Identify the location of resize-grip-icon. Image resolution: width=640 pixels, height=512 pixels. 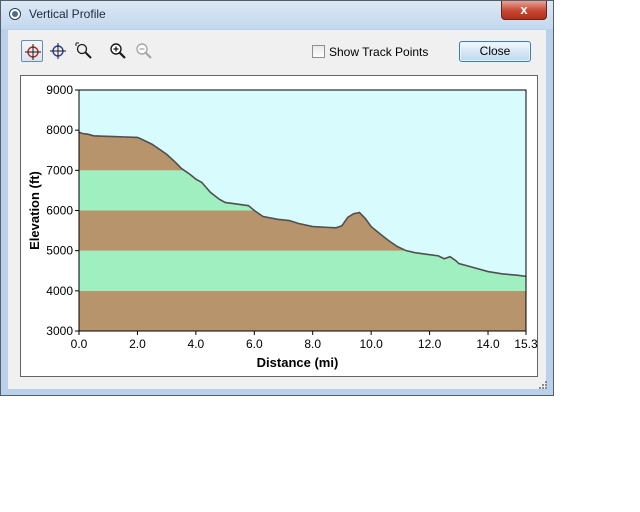
(543, 385).